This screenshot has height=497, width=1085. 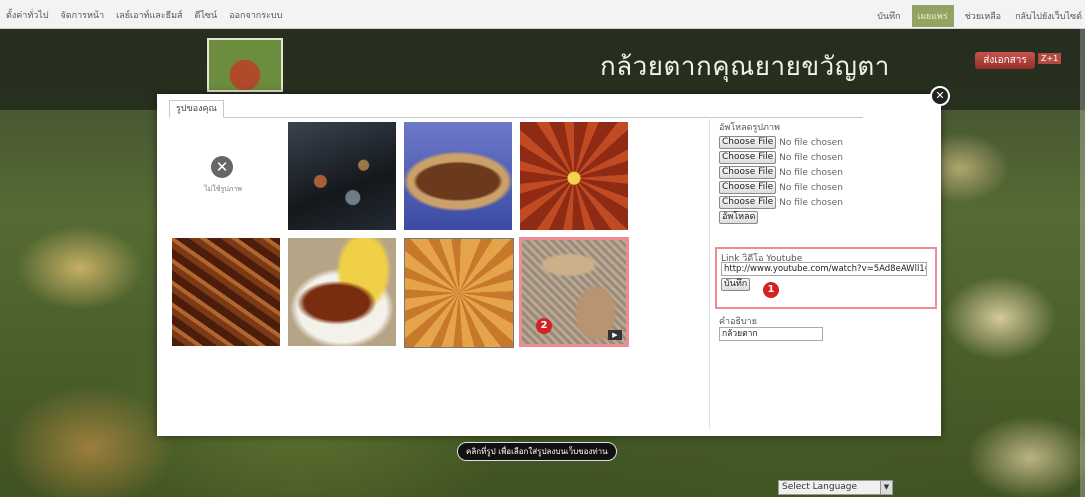 What do you see at coordinates (245, 65) in the screenshot?
I see `banner-thumbnail` at bounding box center [245, 65].